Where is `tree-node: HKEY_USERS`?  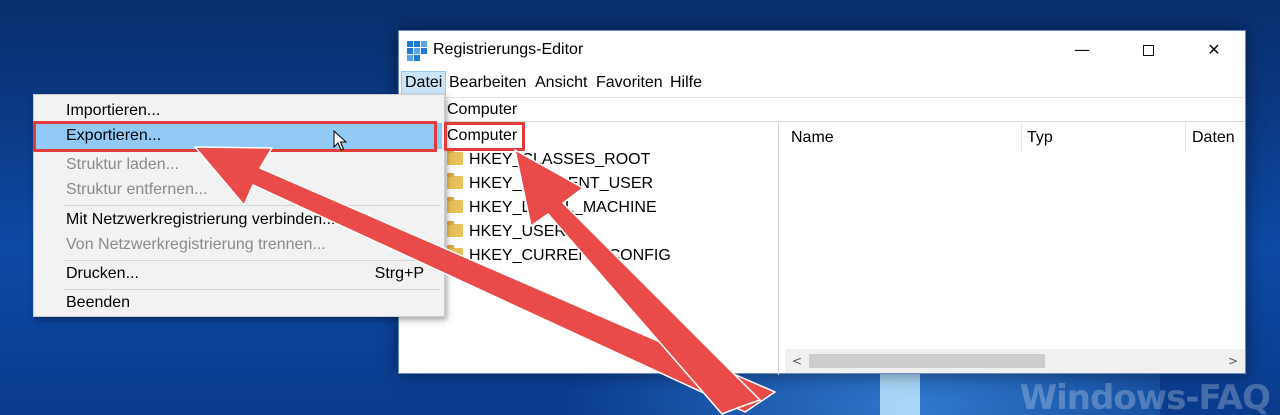 tree-node: HKEY_USERS is located at coordinates (512, 232).